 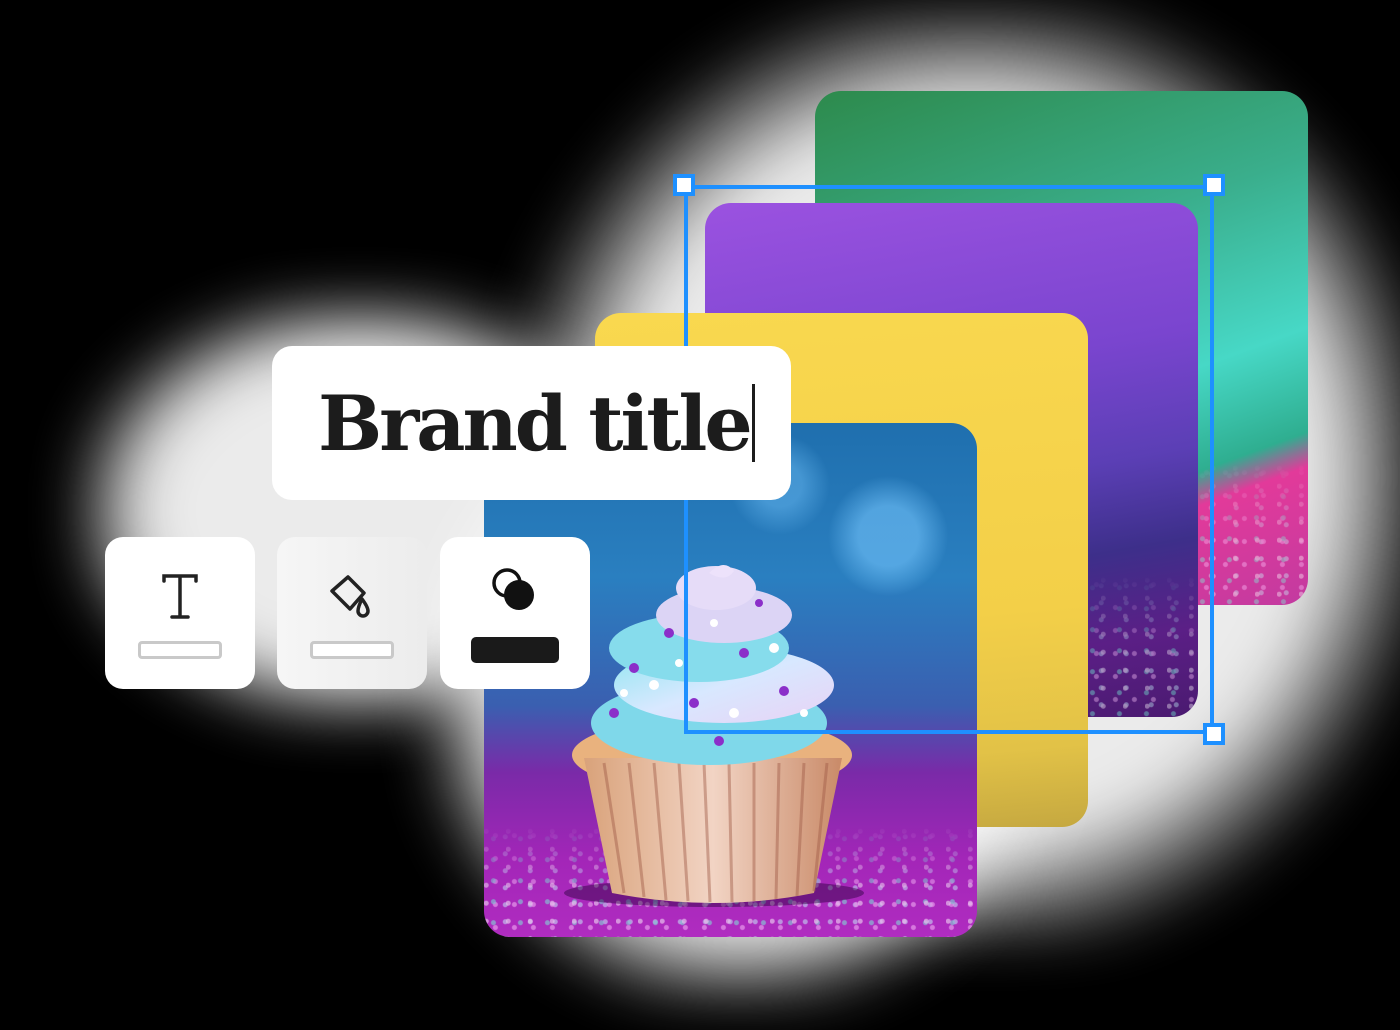 I want to click on title-text-box: Brand title, so click(x=531, y=423).